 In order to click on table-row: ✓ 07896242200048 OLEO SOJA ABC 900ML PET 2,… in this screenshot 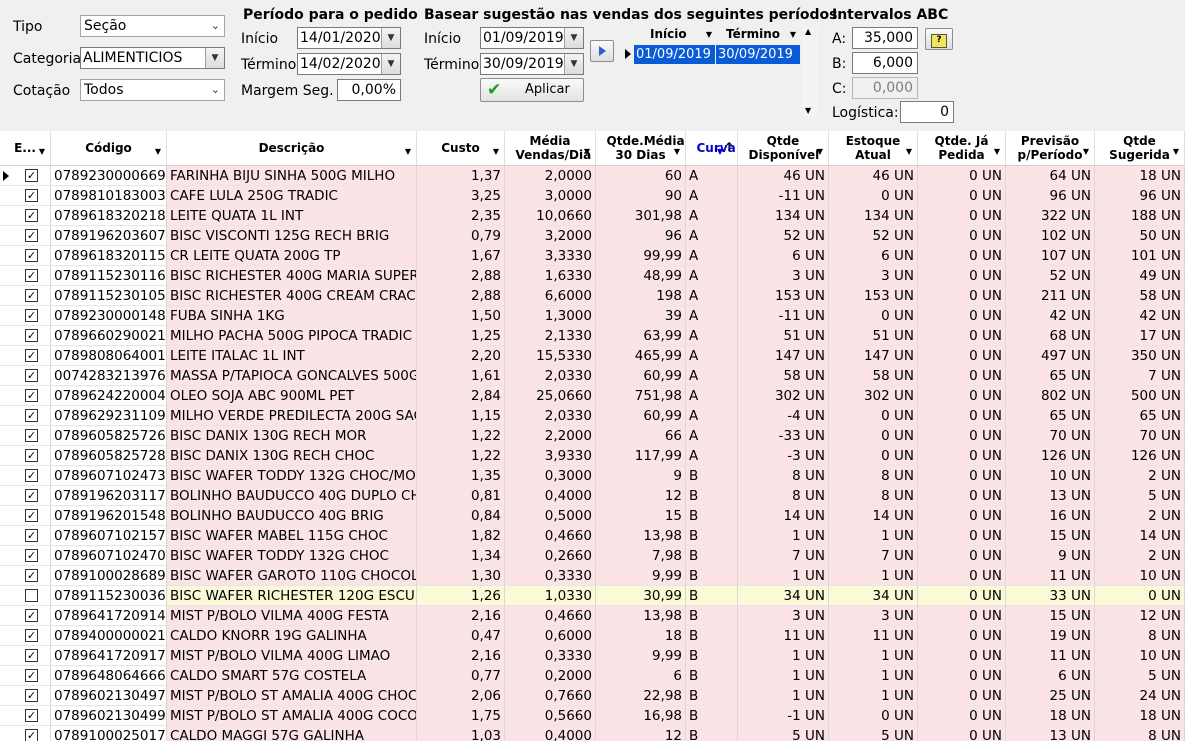, I will do `click(592, 396)`.